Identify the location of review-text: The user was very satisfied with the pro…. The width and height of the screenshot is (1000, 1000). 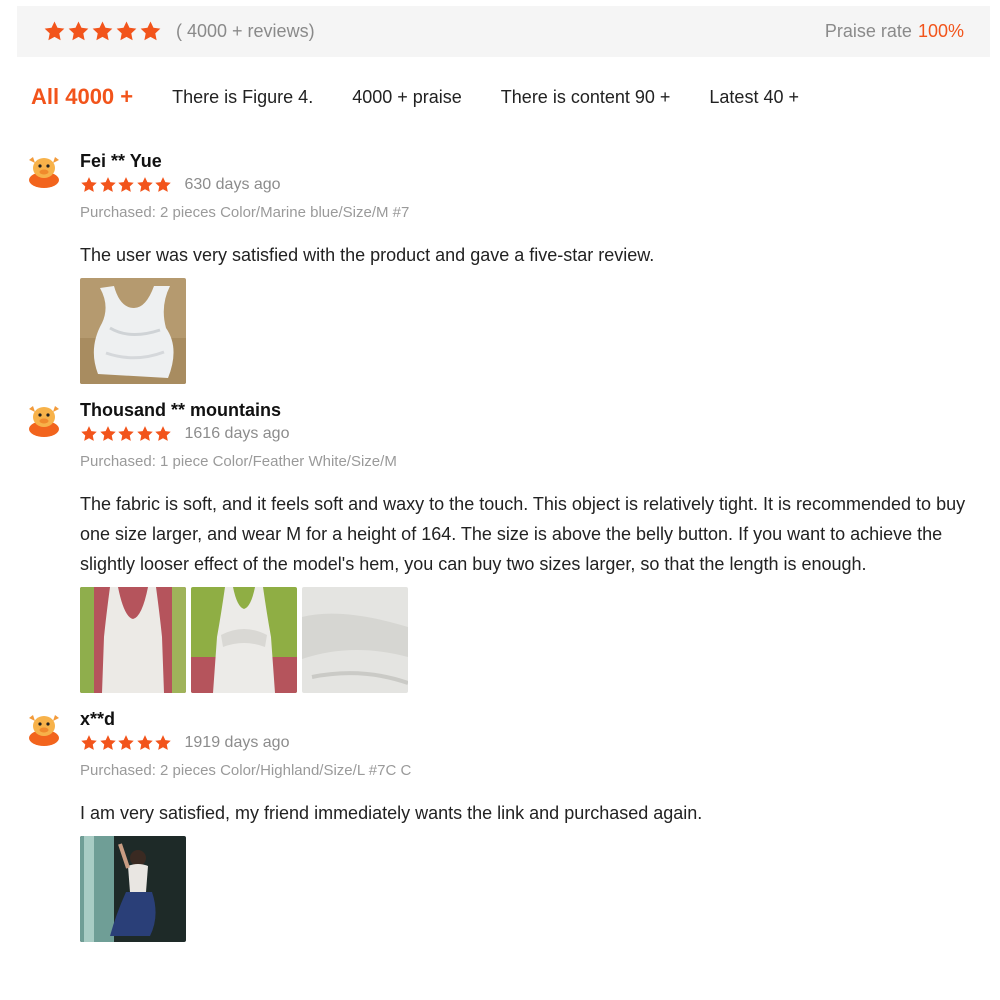
(367, 255).